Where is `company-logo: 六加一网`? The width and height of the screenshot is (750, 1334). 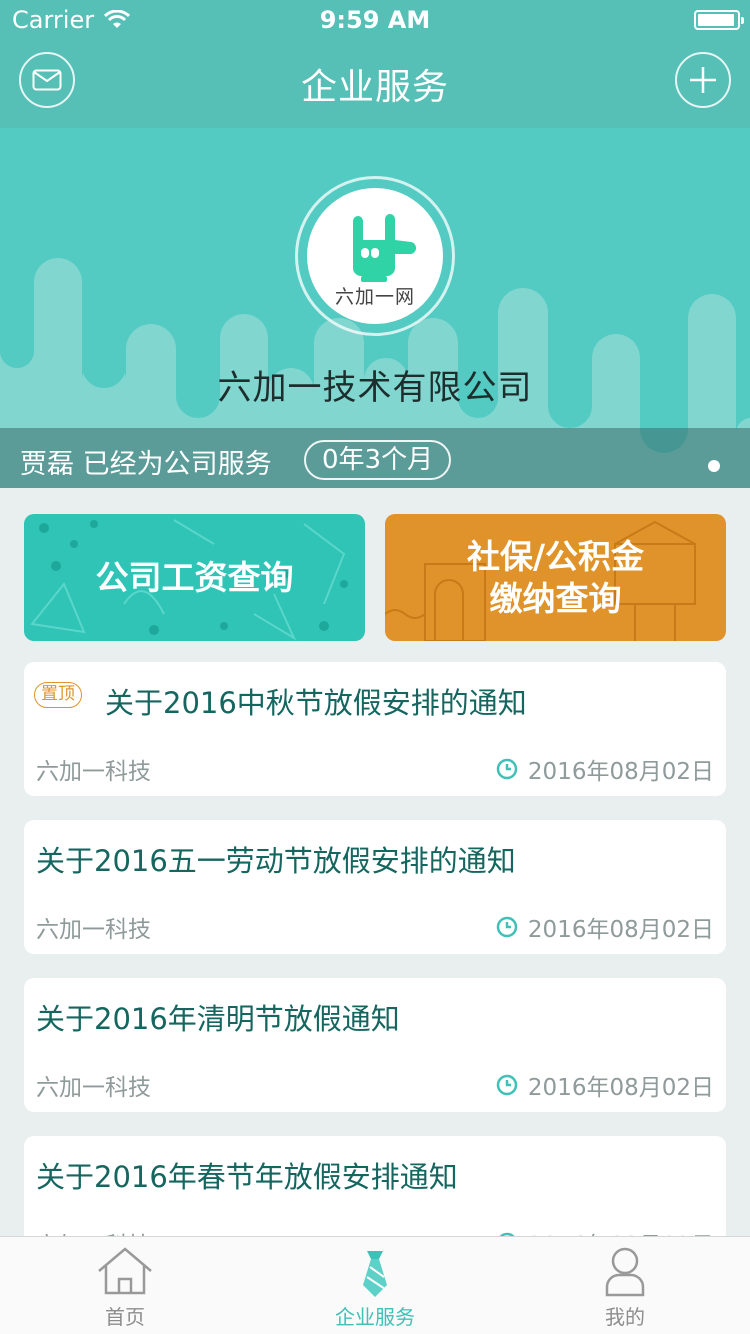
company-logo: 六加一网 is located at coordinates (375, 256).